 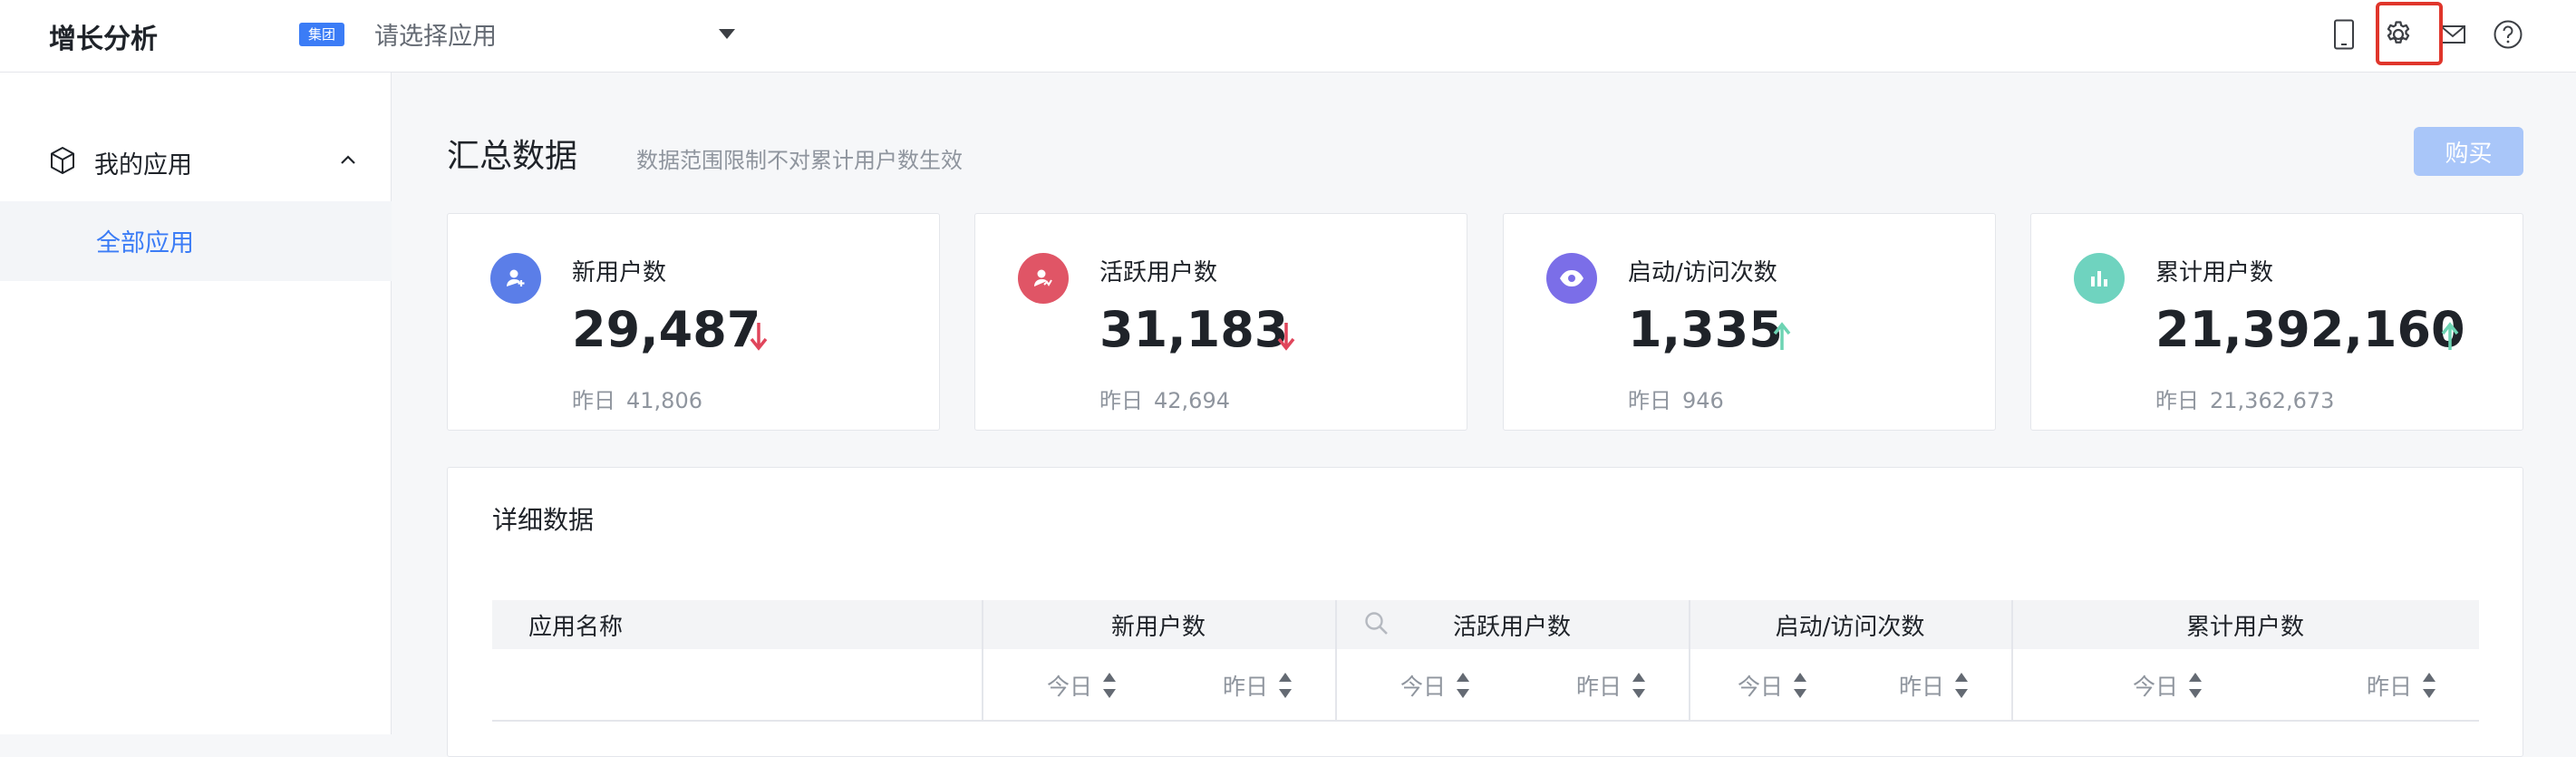 I want to click on chevron-up-icon, so click(x=348, y=161).